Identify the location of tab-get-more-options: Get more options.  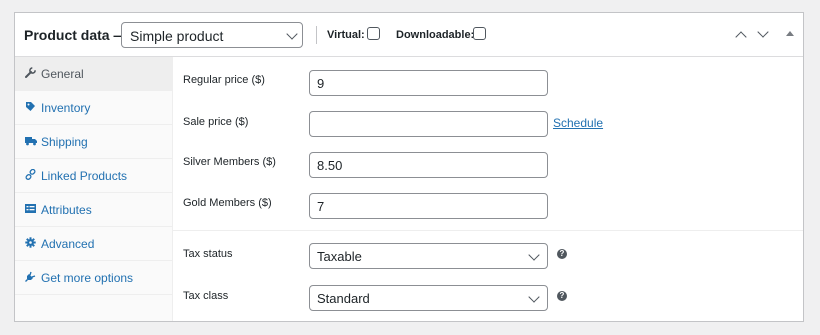
(93, 278).